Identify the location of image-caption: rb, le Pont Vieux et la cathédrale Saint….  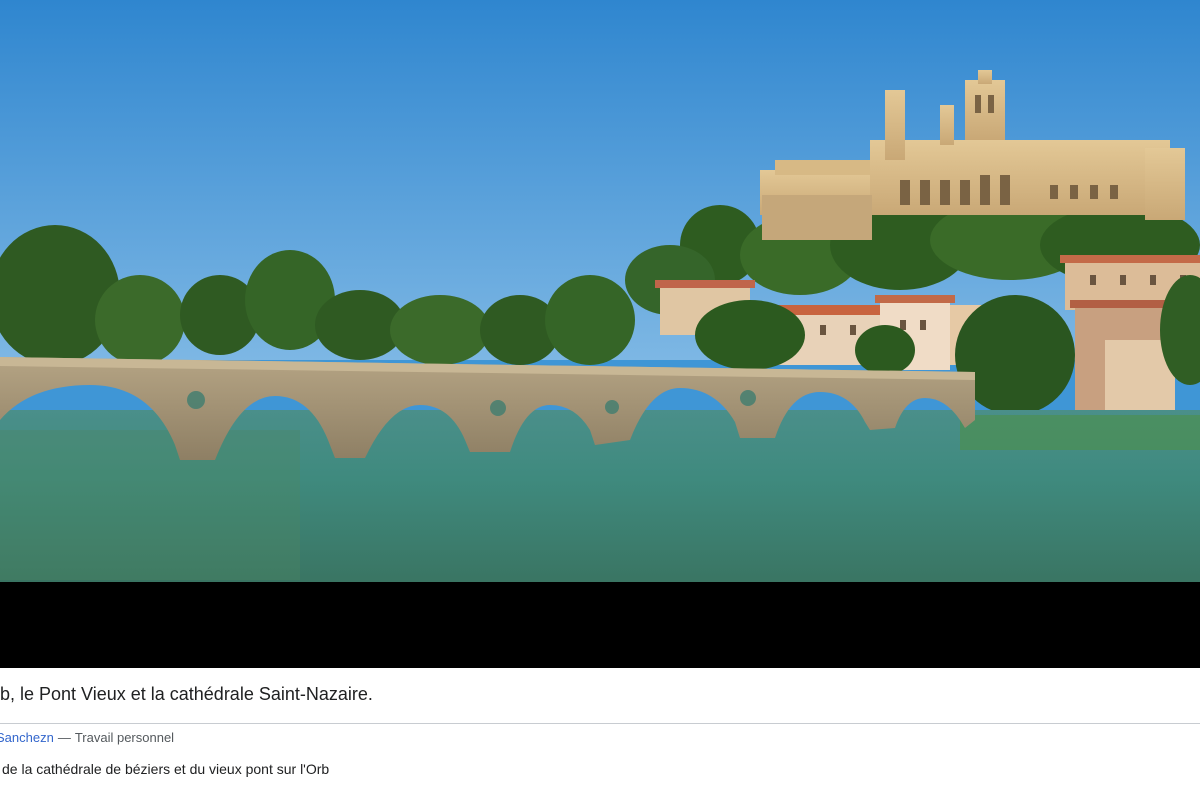
(186, 694).